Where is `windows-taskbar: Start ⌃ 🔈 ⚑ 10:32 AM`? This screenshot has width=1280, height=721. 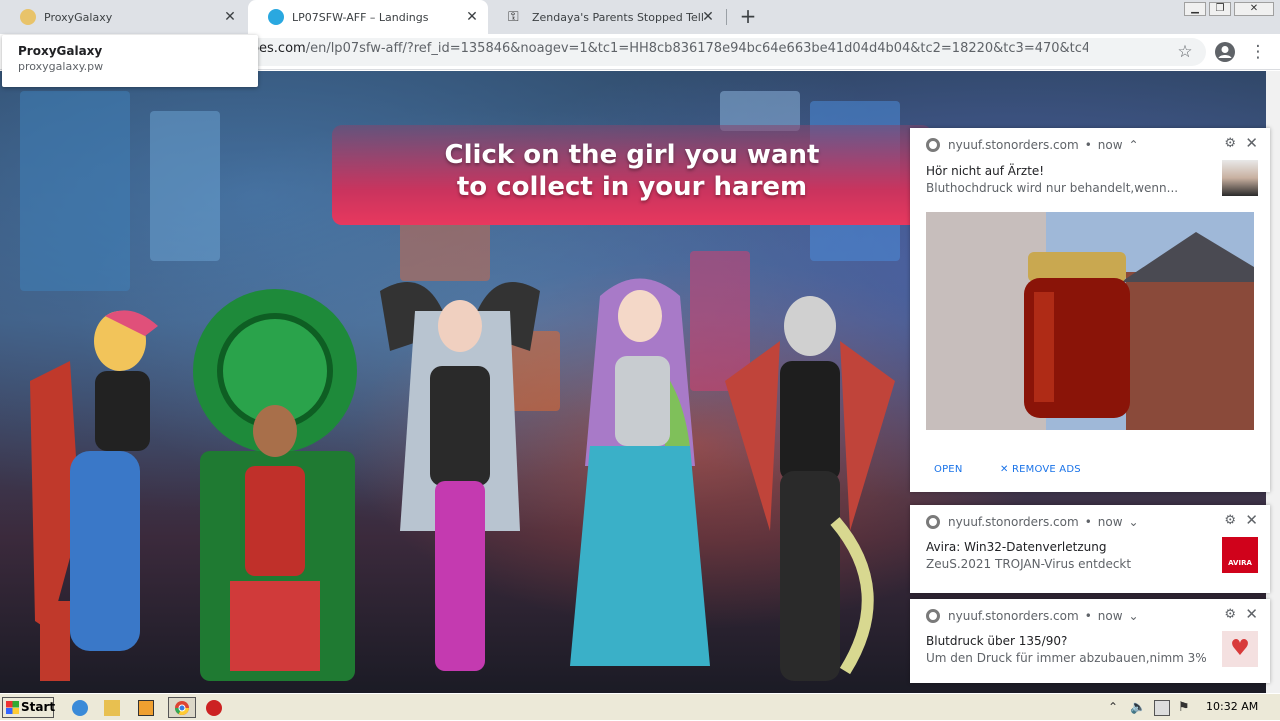
windows-taskbar: Start ⌃ 🔈 ⚑ 10:32 AM is located at coordinates (640, 706).